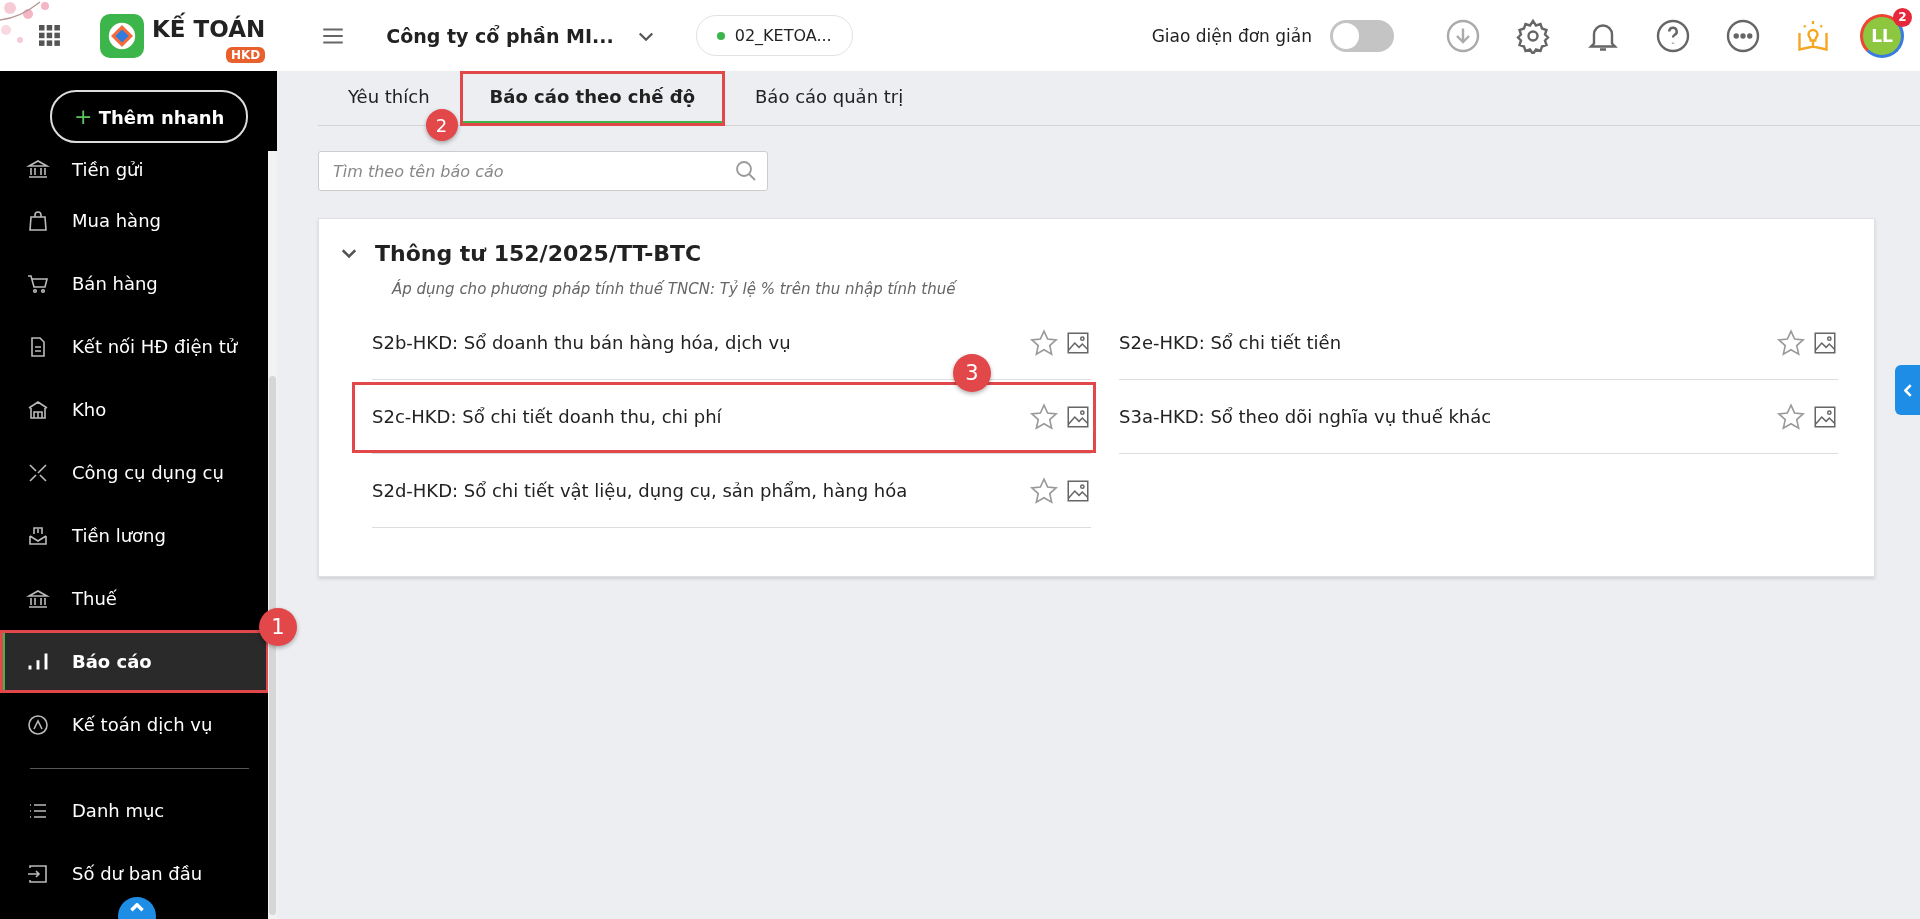 The height and width of the screenshot is (919, 1920). I want to click on chevron-up-icon, so click(137, 907).